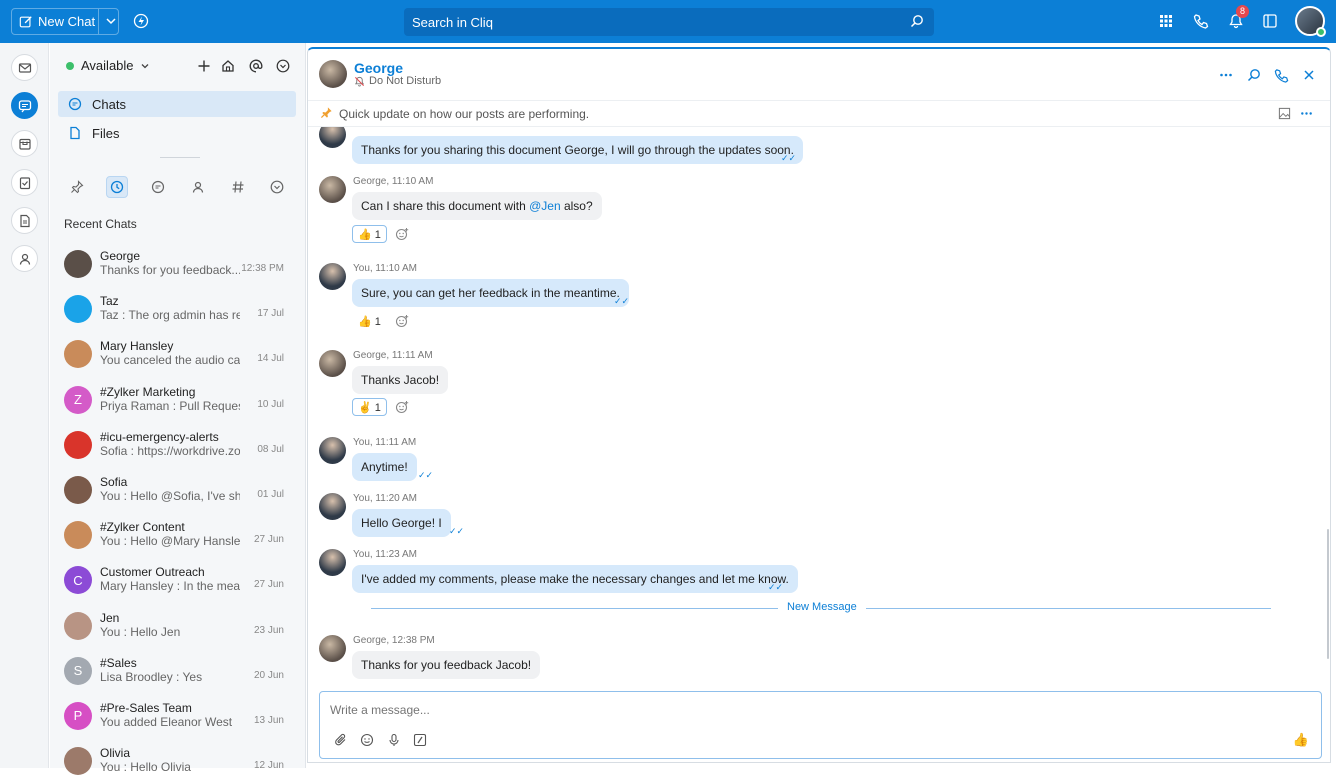 The image size is (1336, 783). I want to click on nav-files: Files, so click(177, 133).